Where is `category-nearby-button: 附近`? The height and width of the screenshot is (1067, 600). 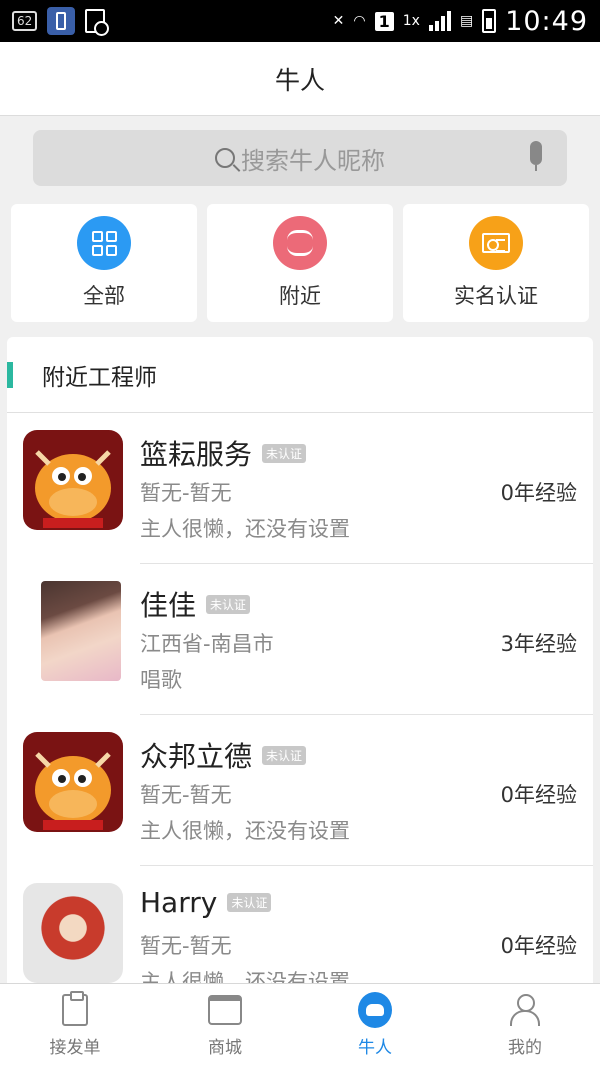 category-nearby-button: 附近 is located at coordinates (300, 263).